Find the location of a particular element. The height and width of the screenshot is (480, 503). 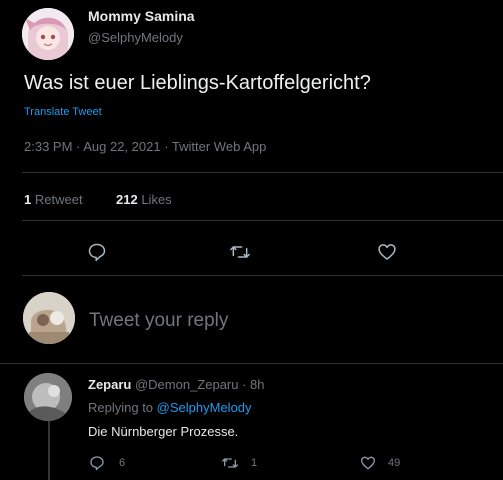

user-avatar-image is located at coordinates (49, 318).